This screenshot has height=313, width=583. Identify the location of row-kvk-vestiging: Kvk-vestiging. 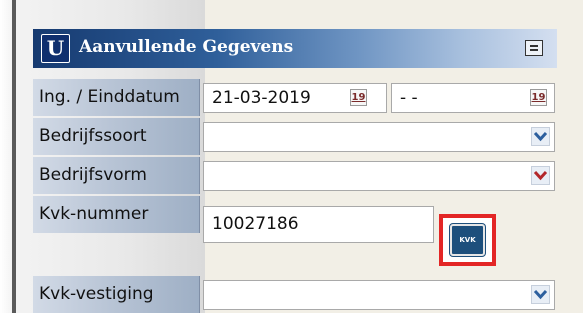
(295, 294).